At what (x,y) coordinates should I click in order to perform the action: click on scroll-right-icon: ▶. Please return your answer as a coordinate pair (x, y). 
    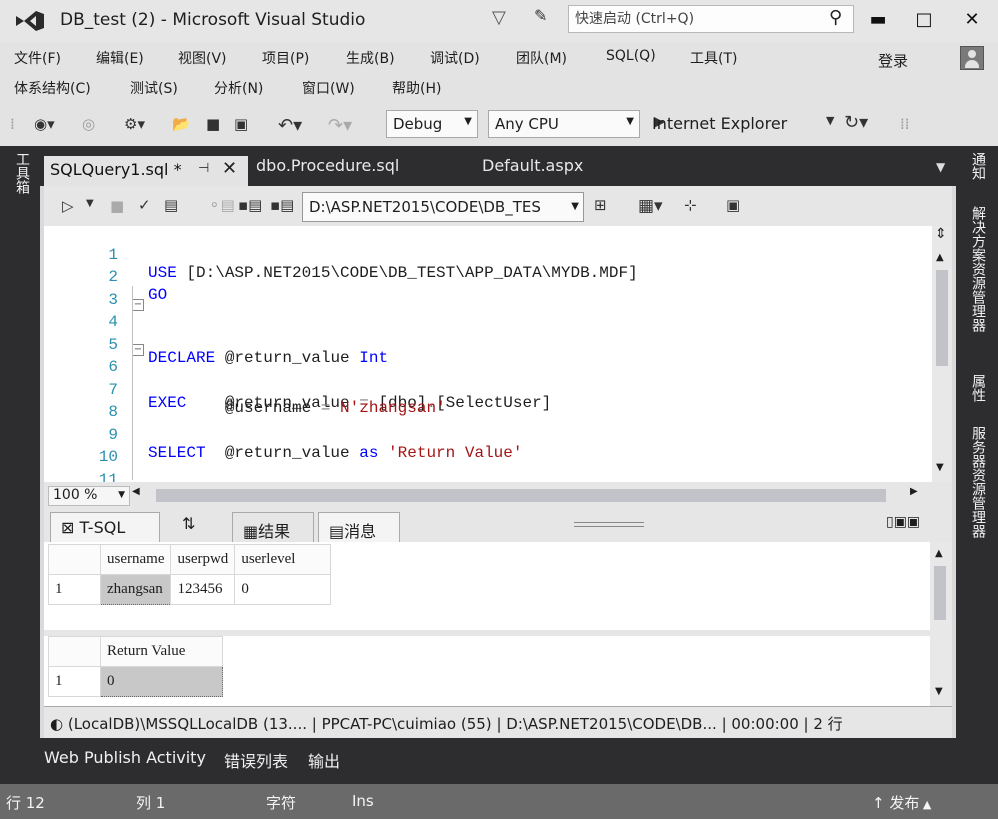
    Looking at the image, I should click on (914, 491).